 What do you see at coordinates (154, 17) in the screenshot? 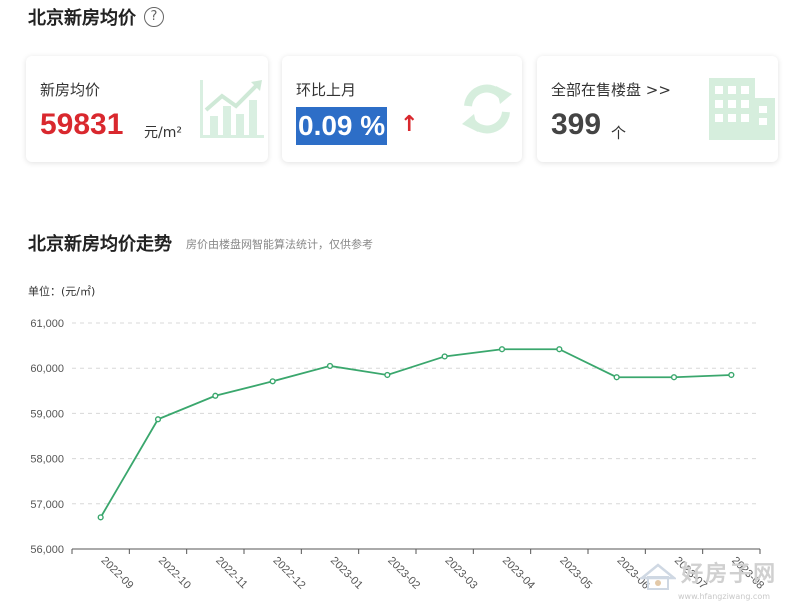
I see `question-mark-icon: ?` at bounding box center [154, 17].